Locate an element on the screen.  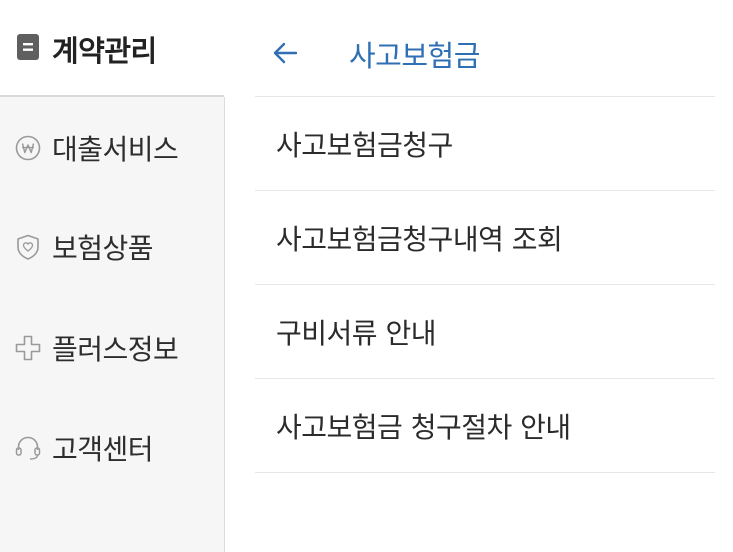
page-title: 사고보험금 is located at coordinates (414, 56).